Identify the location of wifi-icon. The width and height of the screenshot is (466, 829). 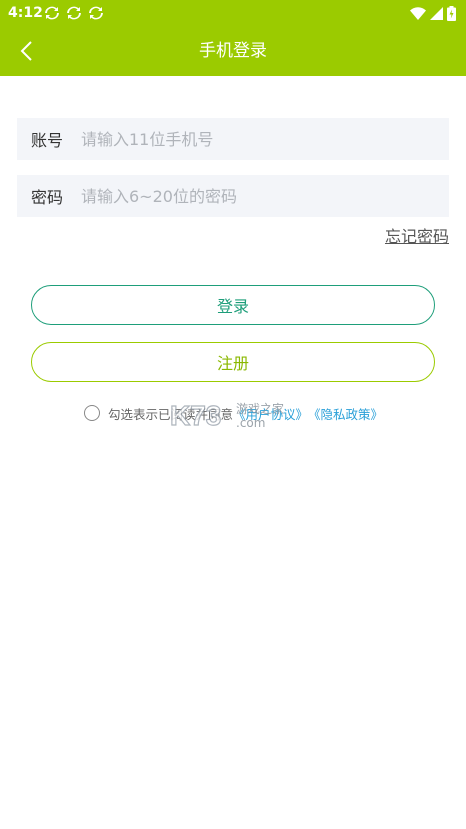
(418, 13).